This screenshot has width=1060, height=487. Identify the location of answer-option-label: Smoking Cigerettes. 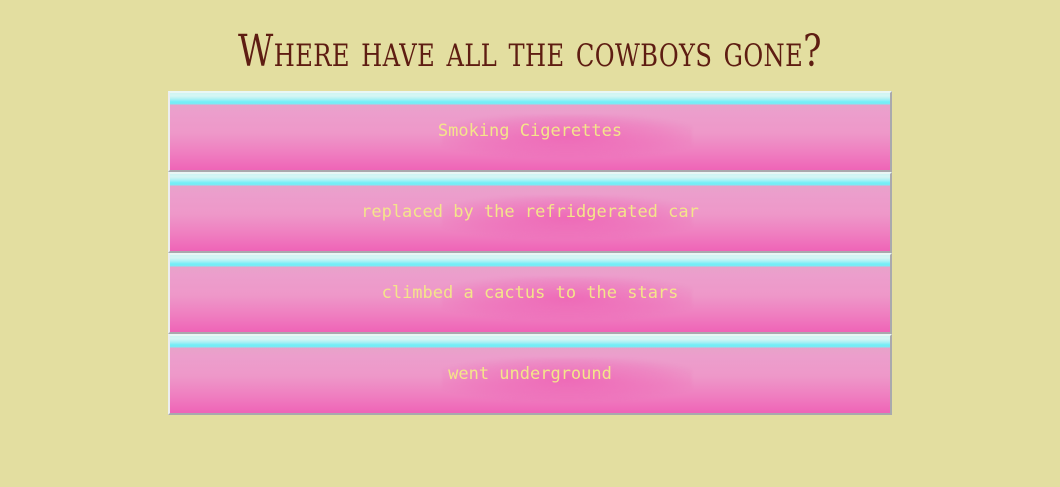
(530, 131).